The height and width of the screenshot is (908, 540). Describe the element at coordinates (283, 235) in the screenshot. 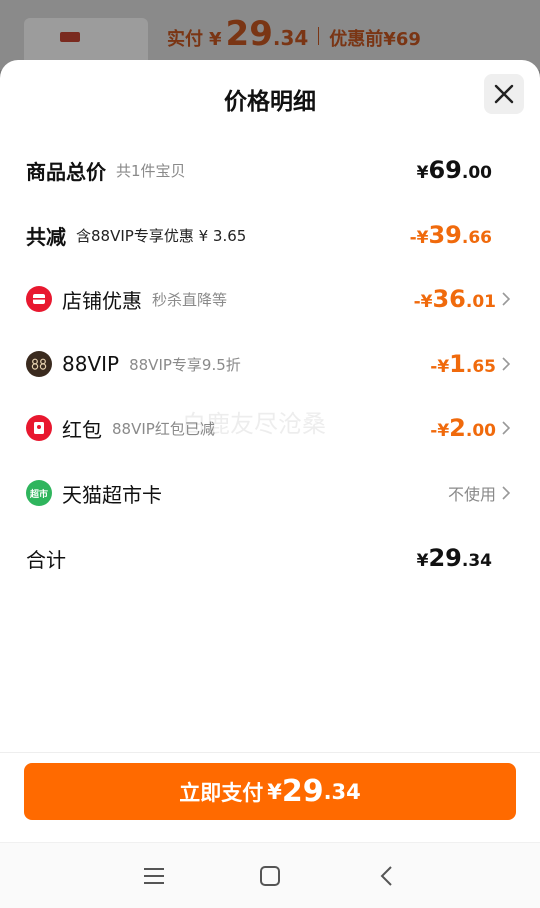

I see `row-total-discount: 共减 含88VIP专享优惠 ¥ 3.65 -¥ 39.66` at that location.